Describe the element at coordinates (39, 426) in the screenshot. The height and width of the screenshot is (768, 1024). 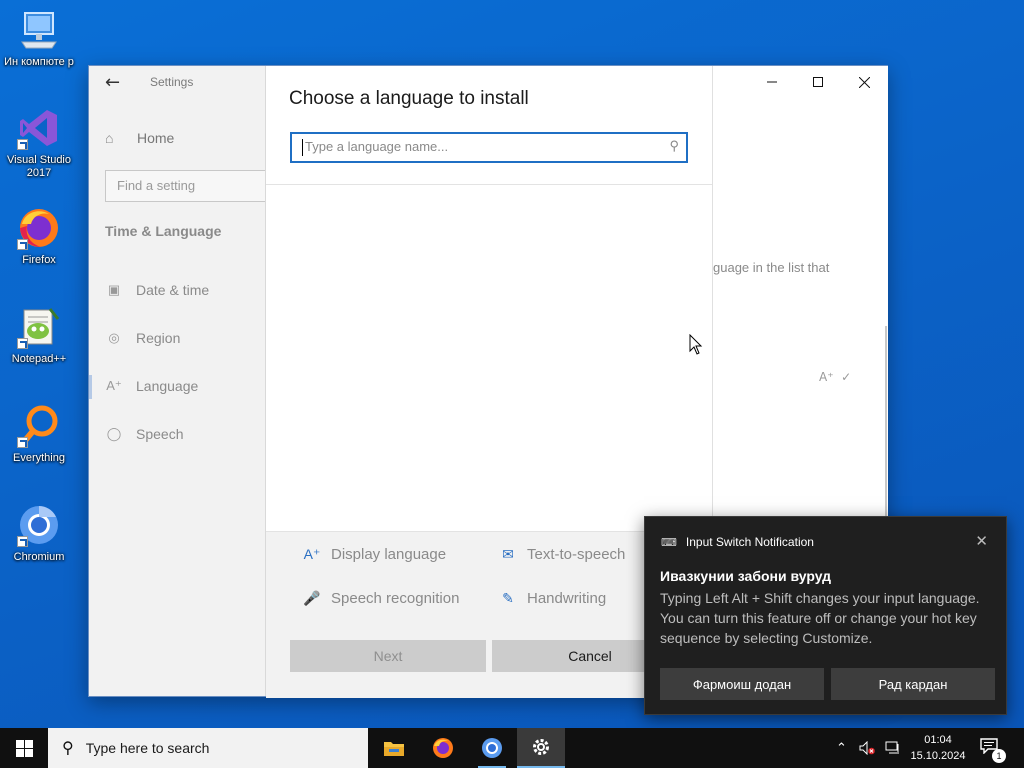
I see `everything-search-icon` at that location.